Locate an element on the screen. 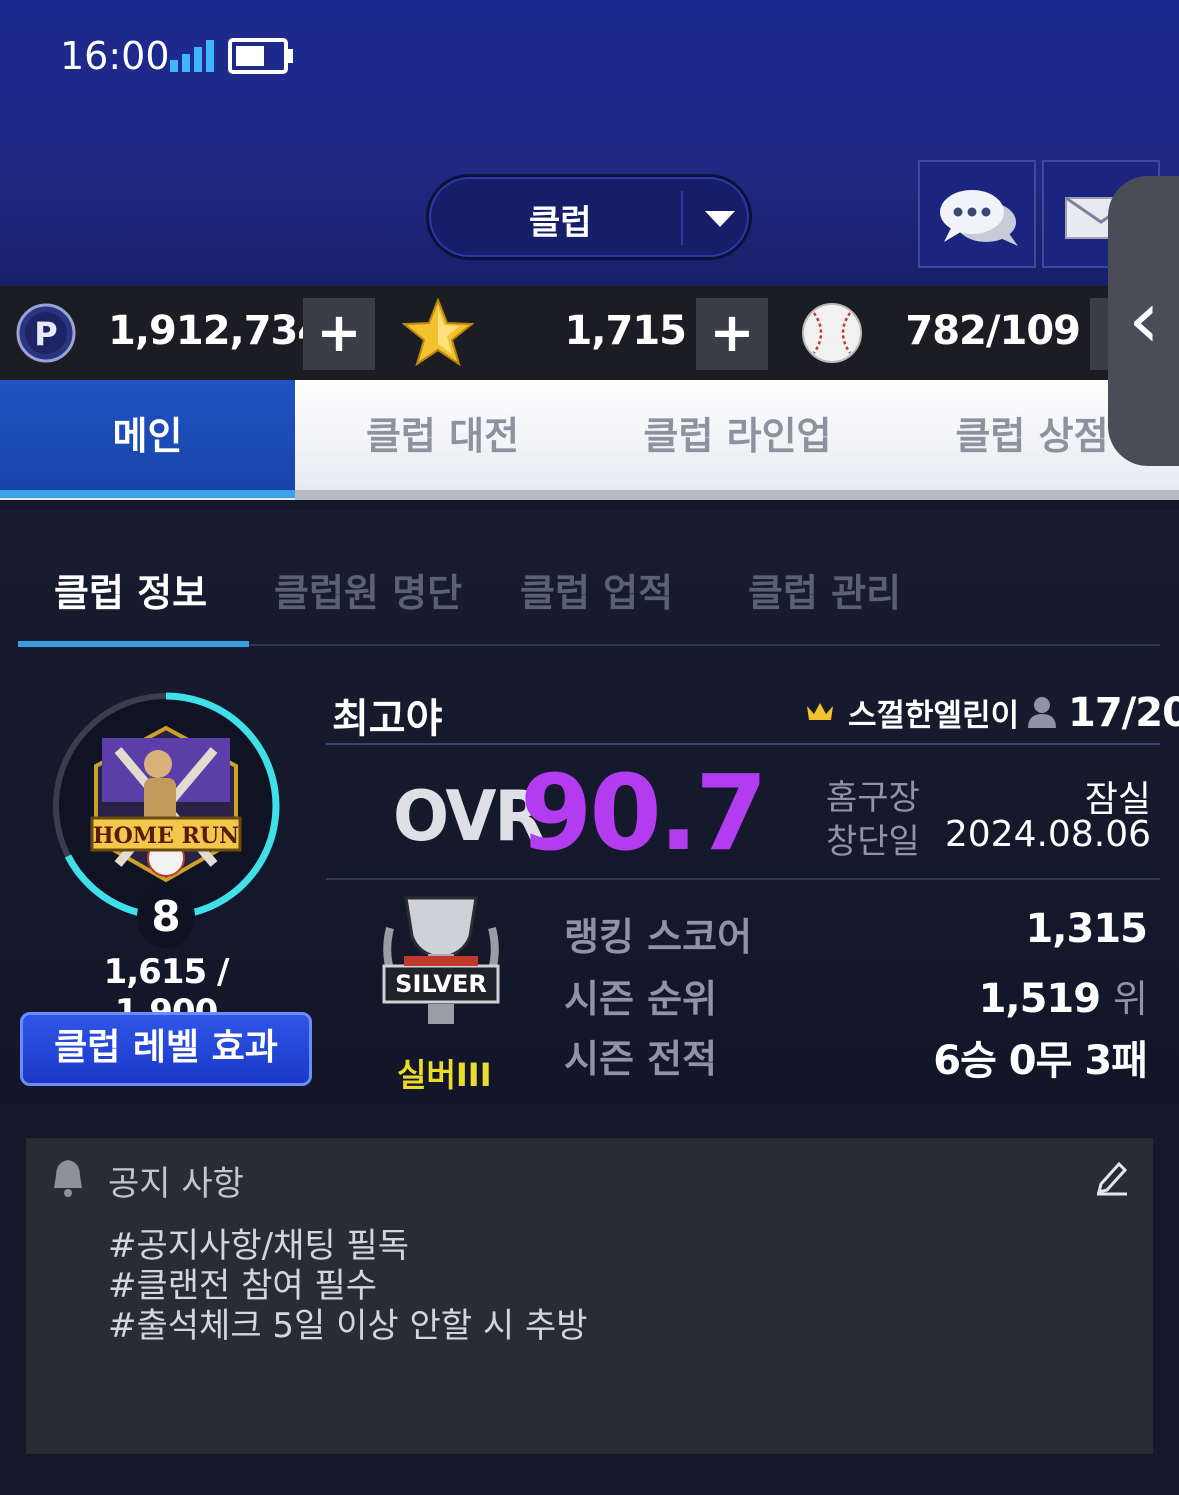 This screenshot has width=1179, height=1495. notice-title: 공지 사항 is located at coordinates (176, 1184).